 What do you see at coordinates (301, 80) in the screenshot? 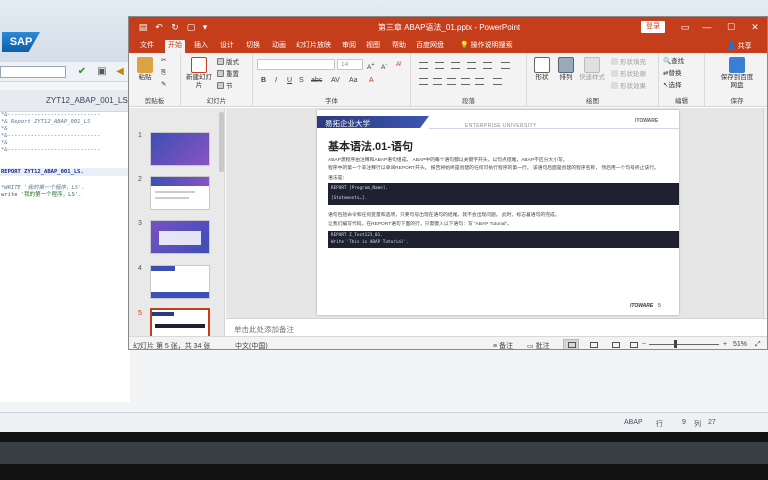
I see `shadow-icon: S` at bounding box center [301, 80].